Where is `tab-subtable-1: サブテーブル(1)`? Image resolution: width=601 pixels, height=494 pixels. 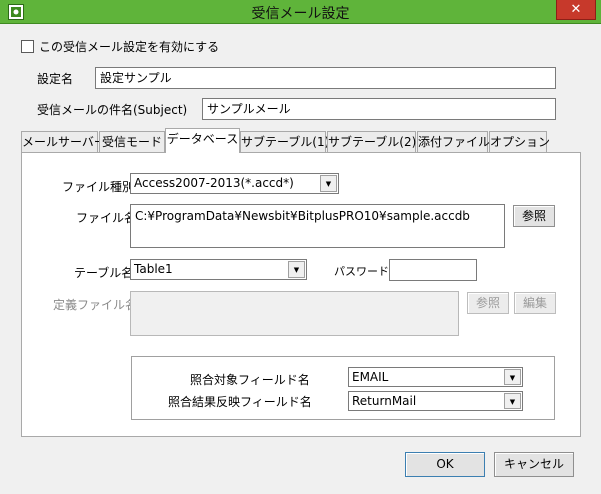 tab-subtable-1: サブテーブル(1) is located at coordinates (284, 142).